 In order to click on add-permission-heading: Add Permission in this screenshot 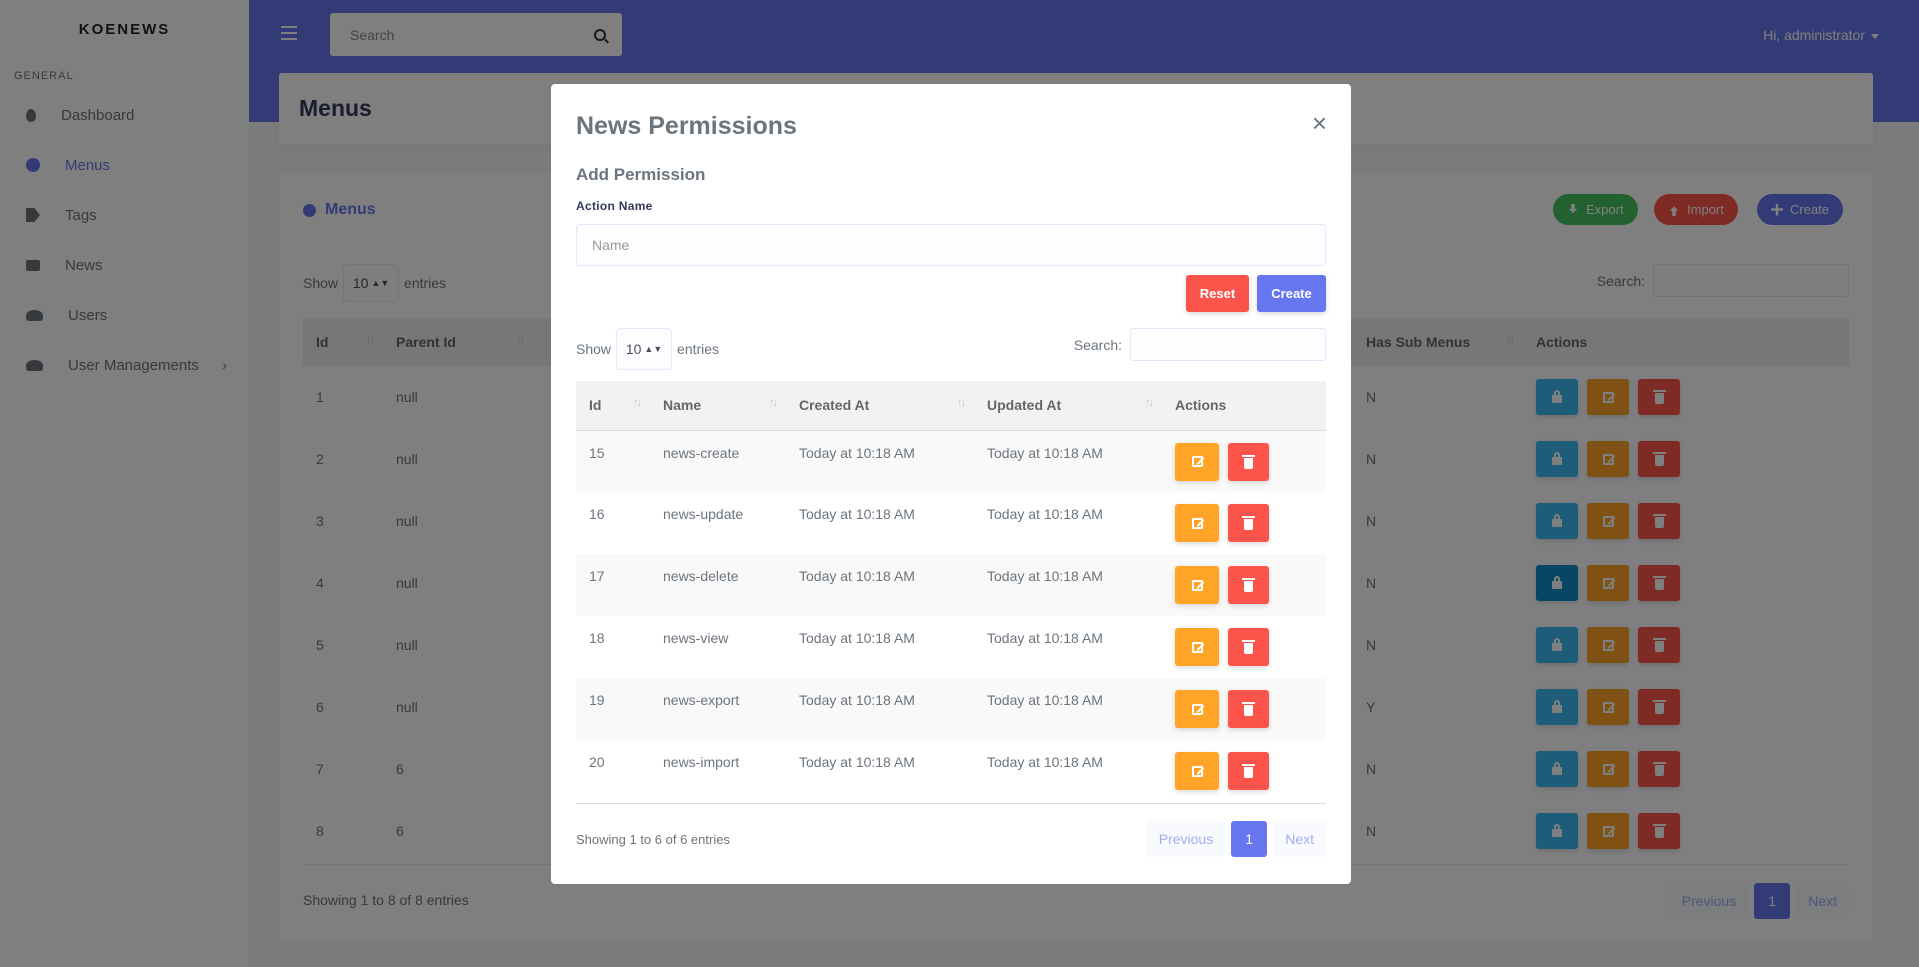, I will do `click(641, 174)`.